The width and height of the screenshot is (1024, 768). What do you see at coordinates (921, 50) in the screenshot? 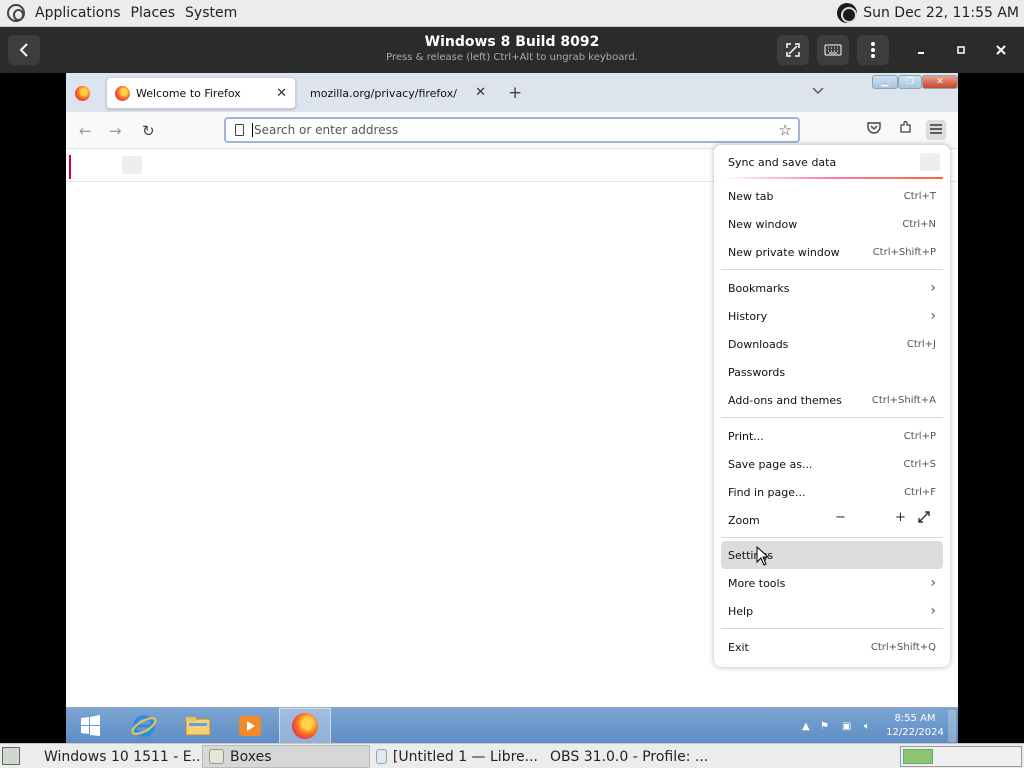
I see `minimize-button` at bounding box center [921, 50].